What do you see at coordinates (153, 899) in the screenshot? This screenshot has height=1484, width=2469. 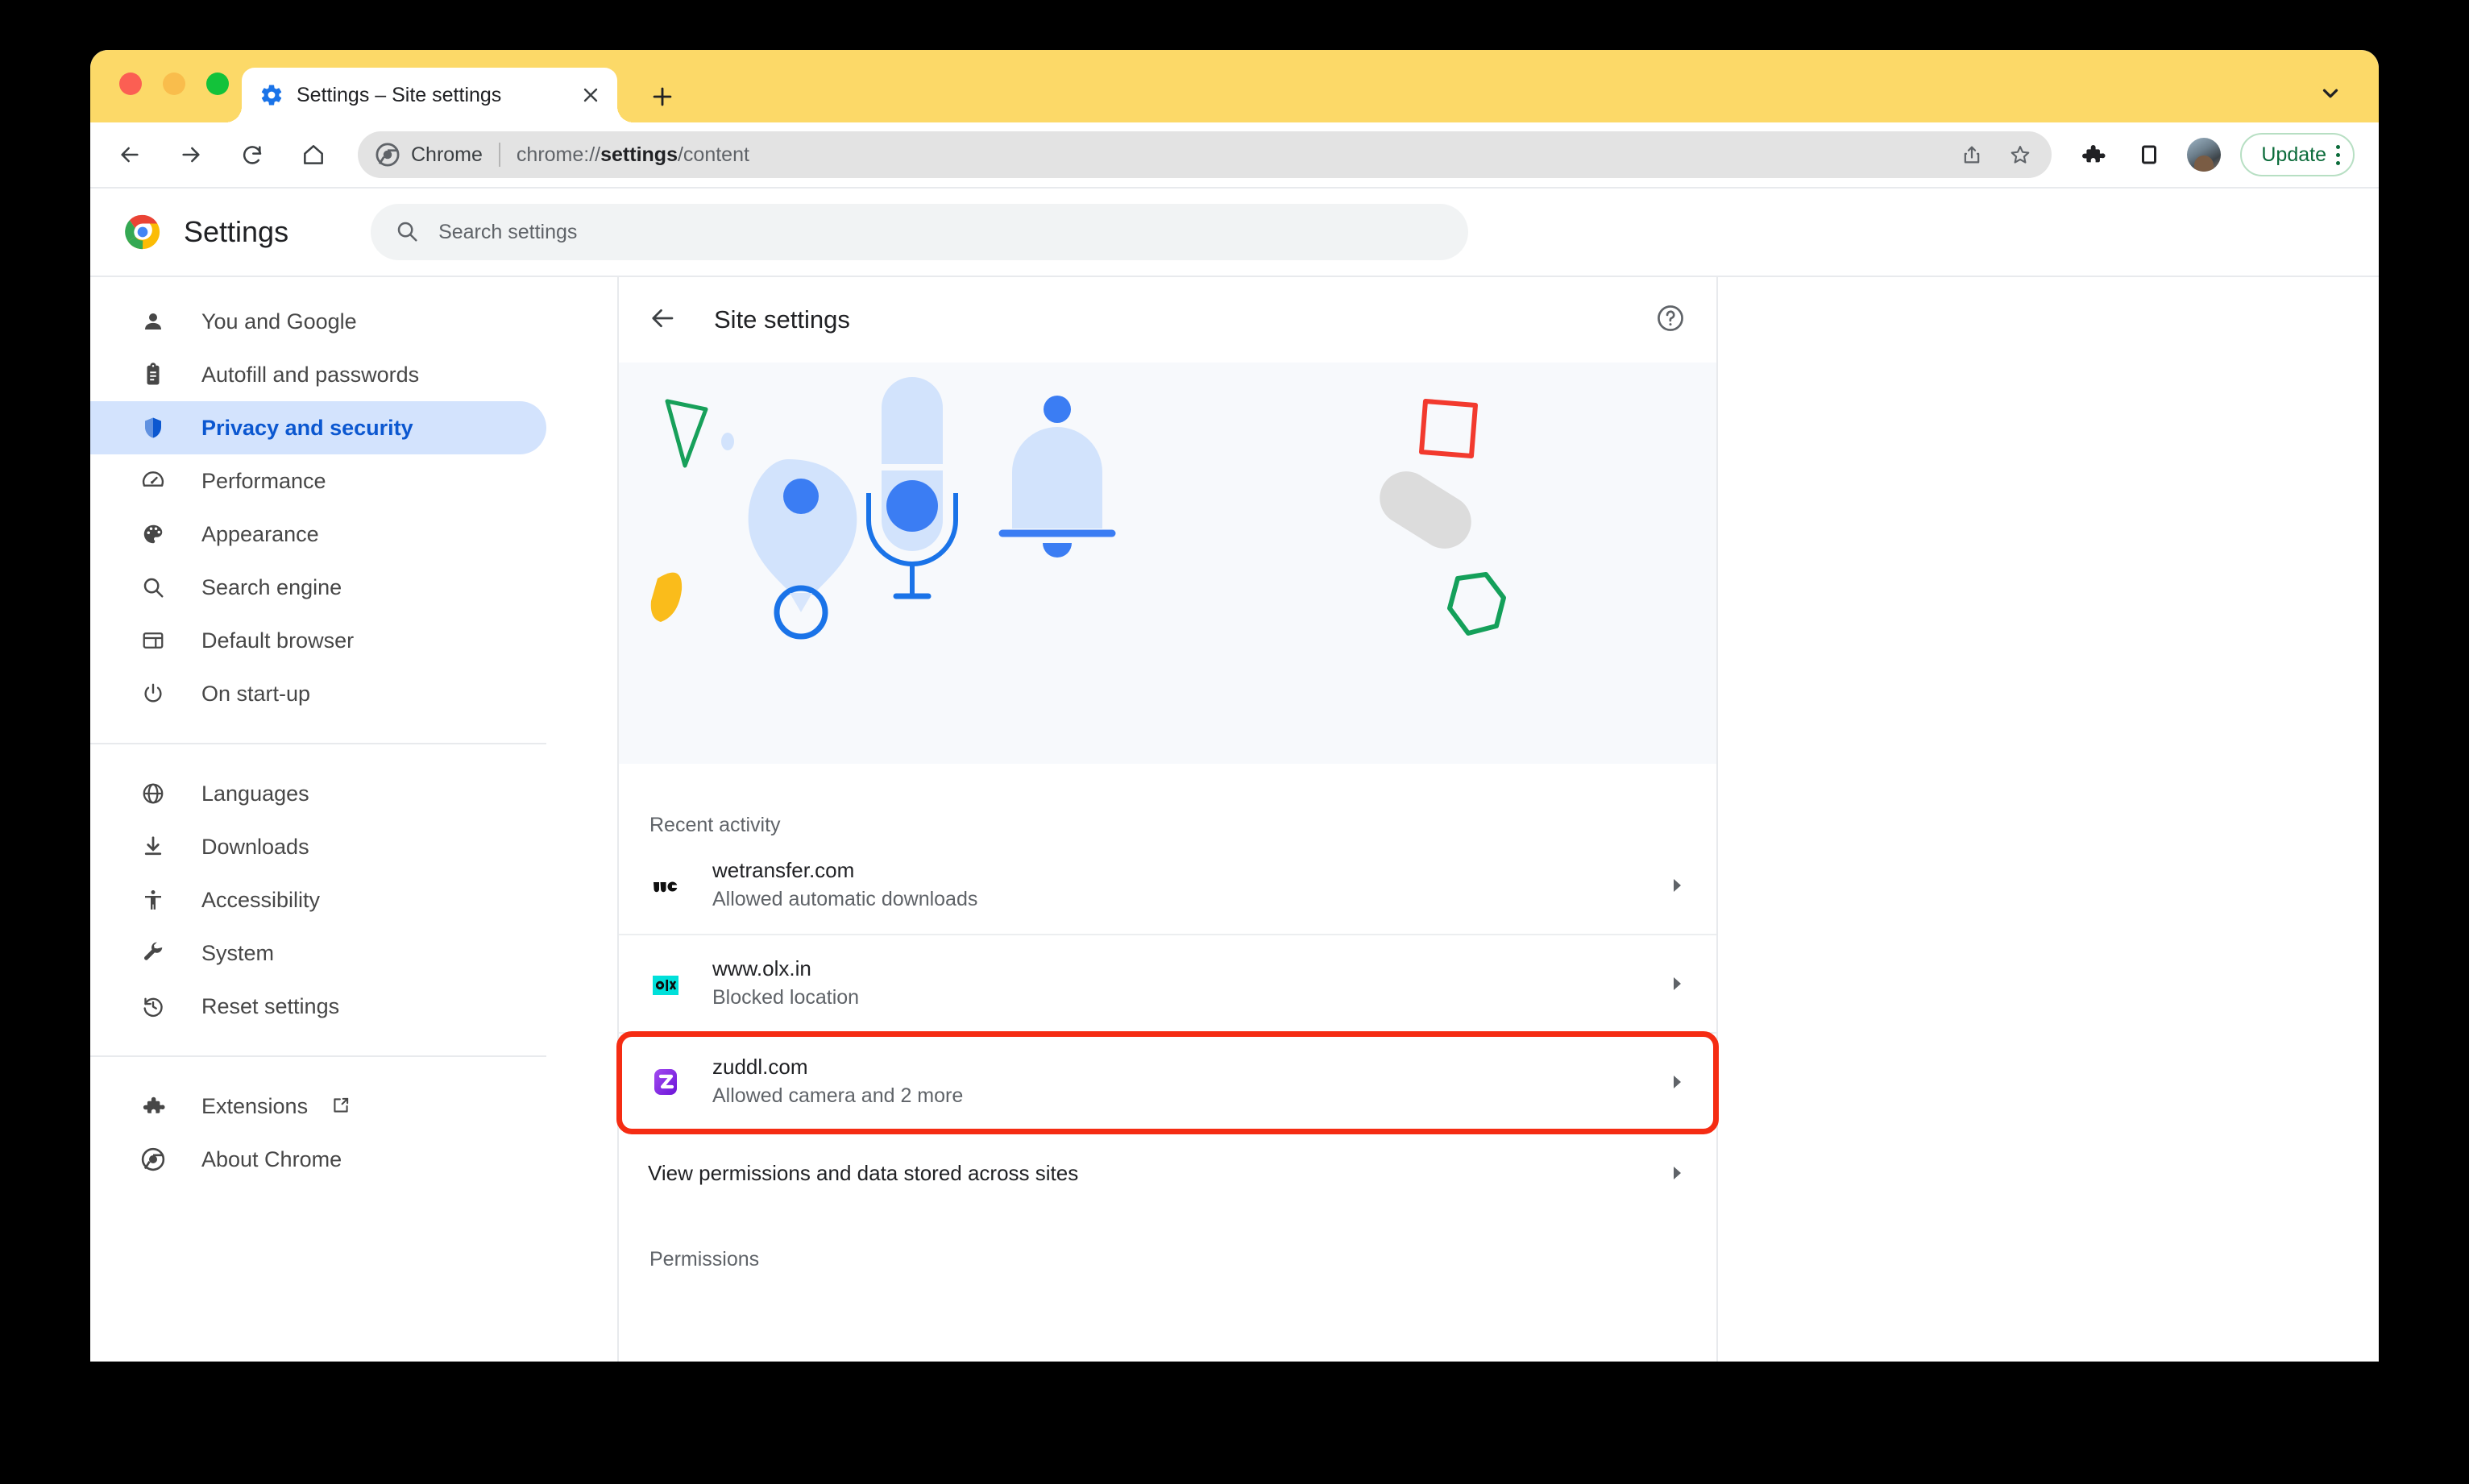 I see `accessibility-icon` at bounding box center [153, 899].